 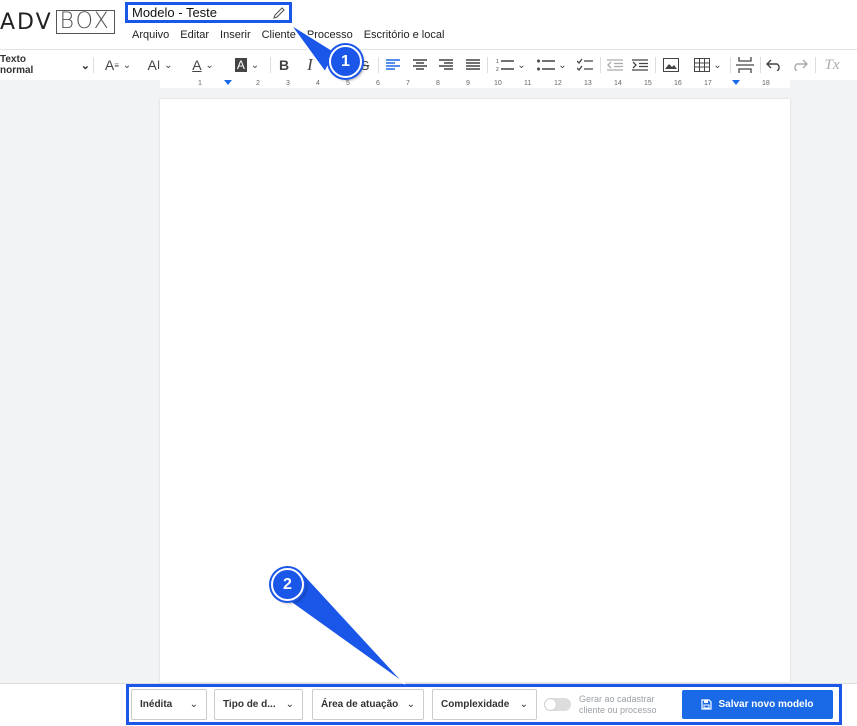 What do you see at coordinates (287, 584) in the screenshot?
I see `callout-2: 2` at bounding box center [287, 584].